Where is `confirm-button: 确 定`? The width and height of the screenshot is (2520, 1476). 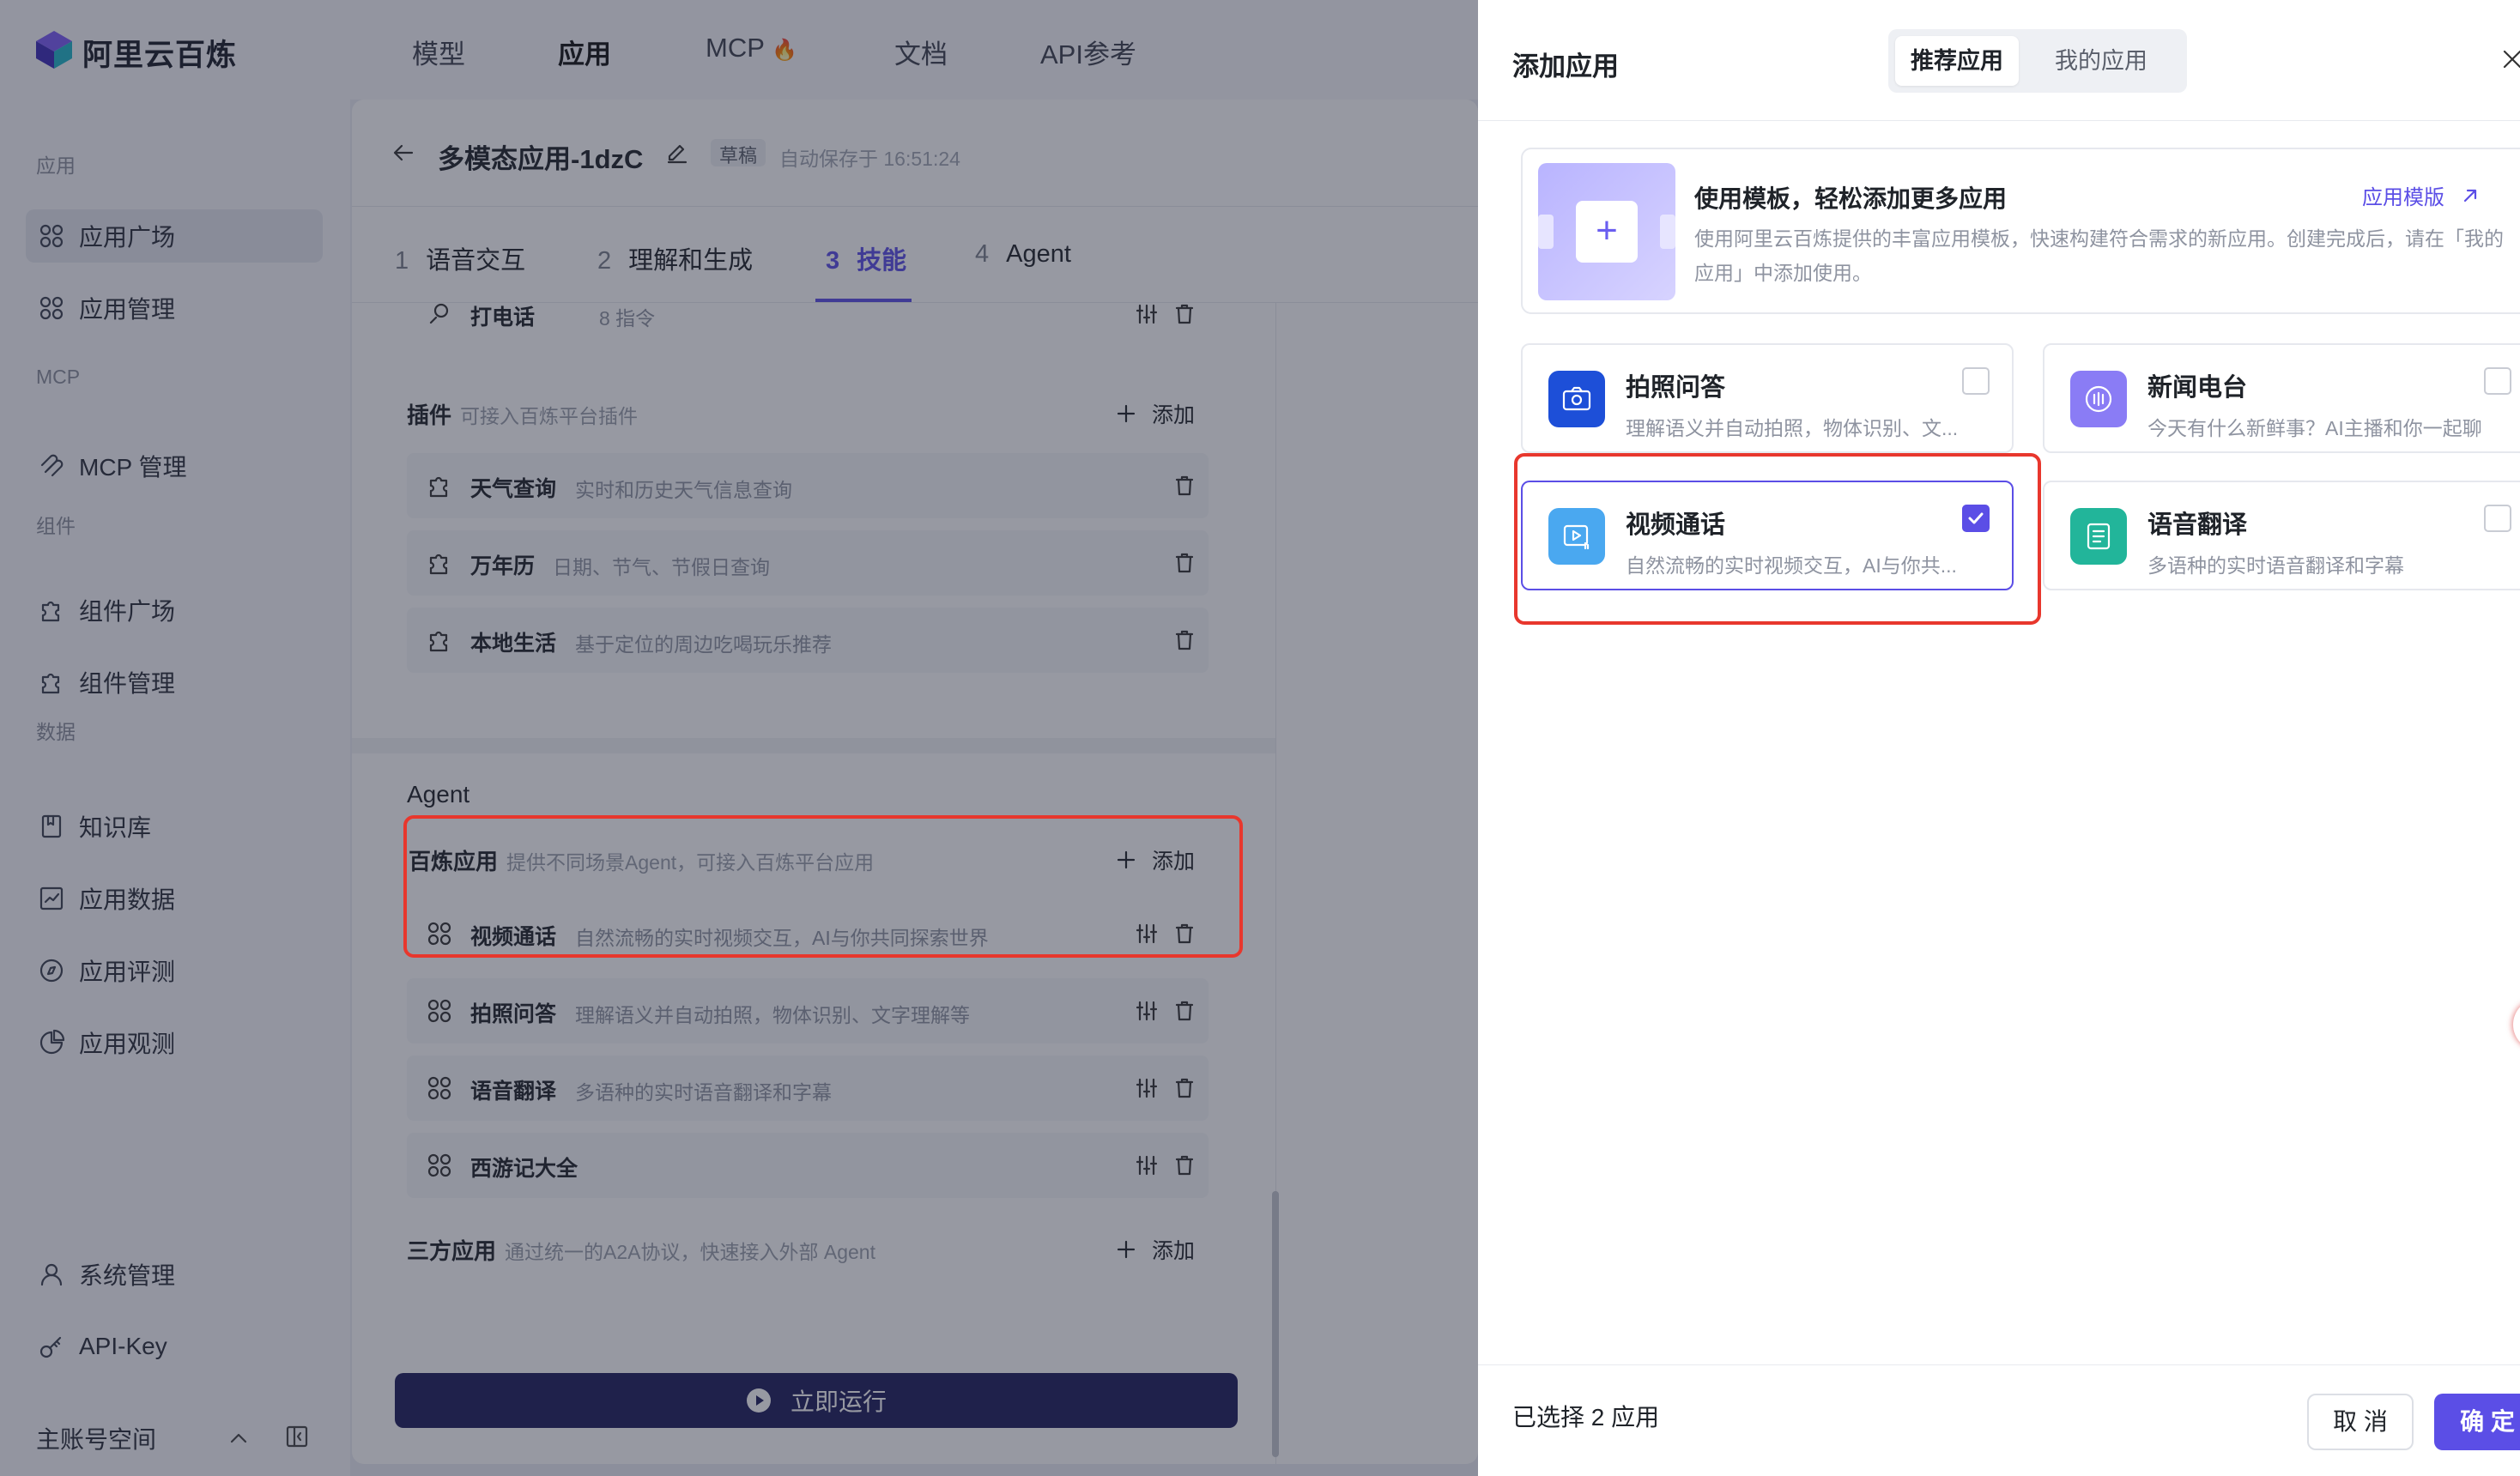 confirm-button: 确 定 is located at coordinates (2477, 1422).